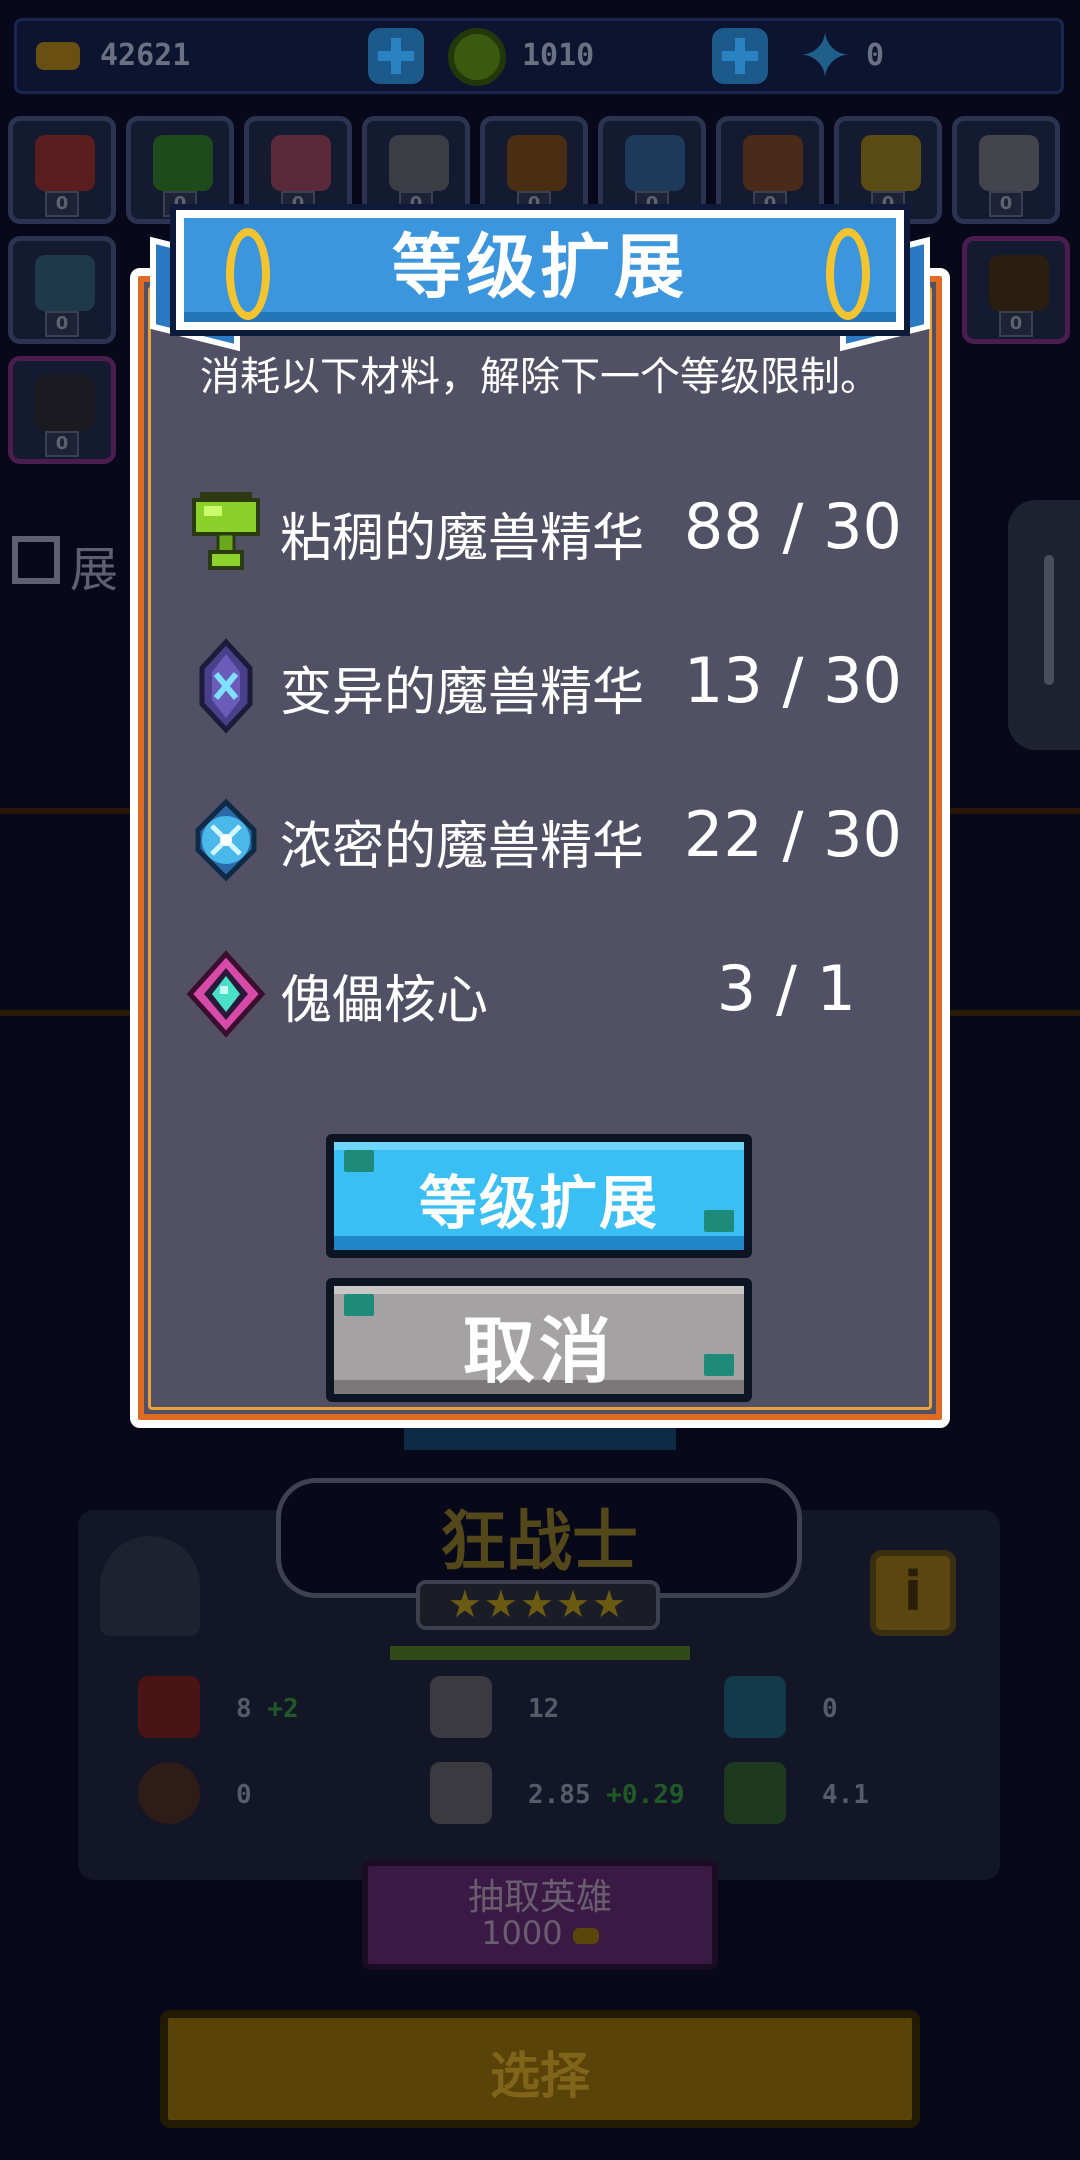 The height and width of the screenshot is (2160, 1080). Describe the element at coordinates (462, 847) in the screenshot. I see `material-name: 浓密的魔兽精华` at that location.